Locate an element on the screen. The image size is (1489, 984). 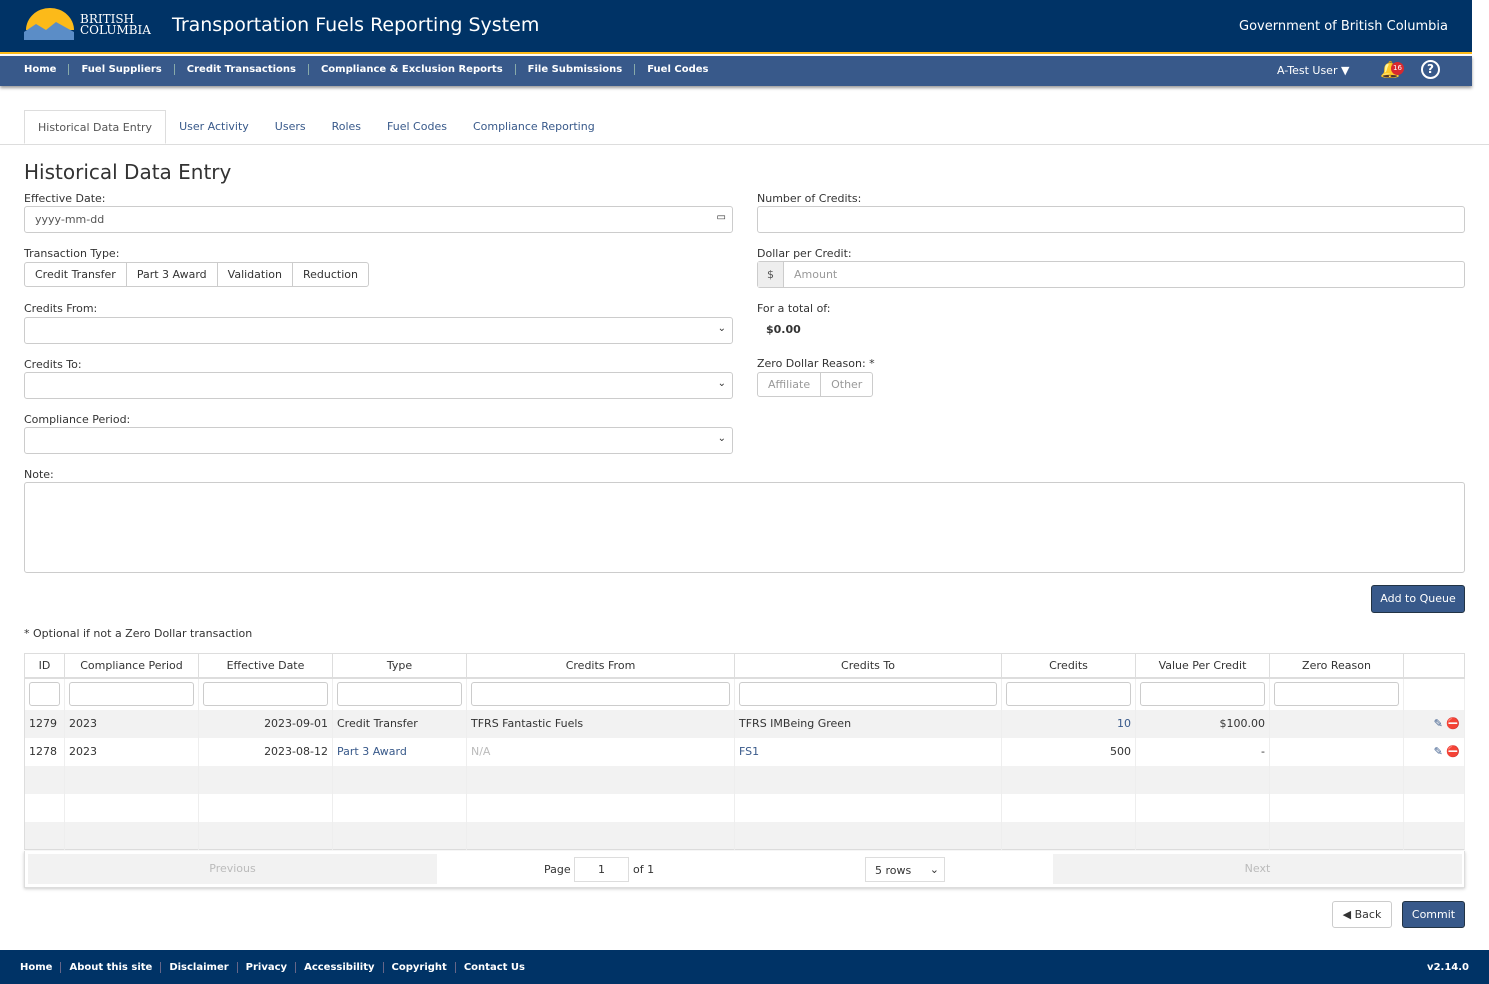
type-reduction: Reduction is located at coordinates (330, 274).